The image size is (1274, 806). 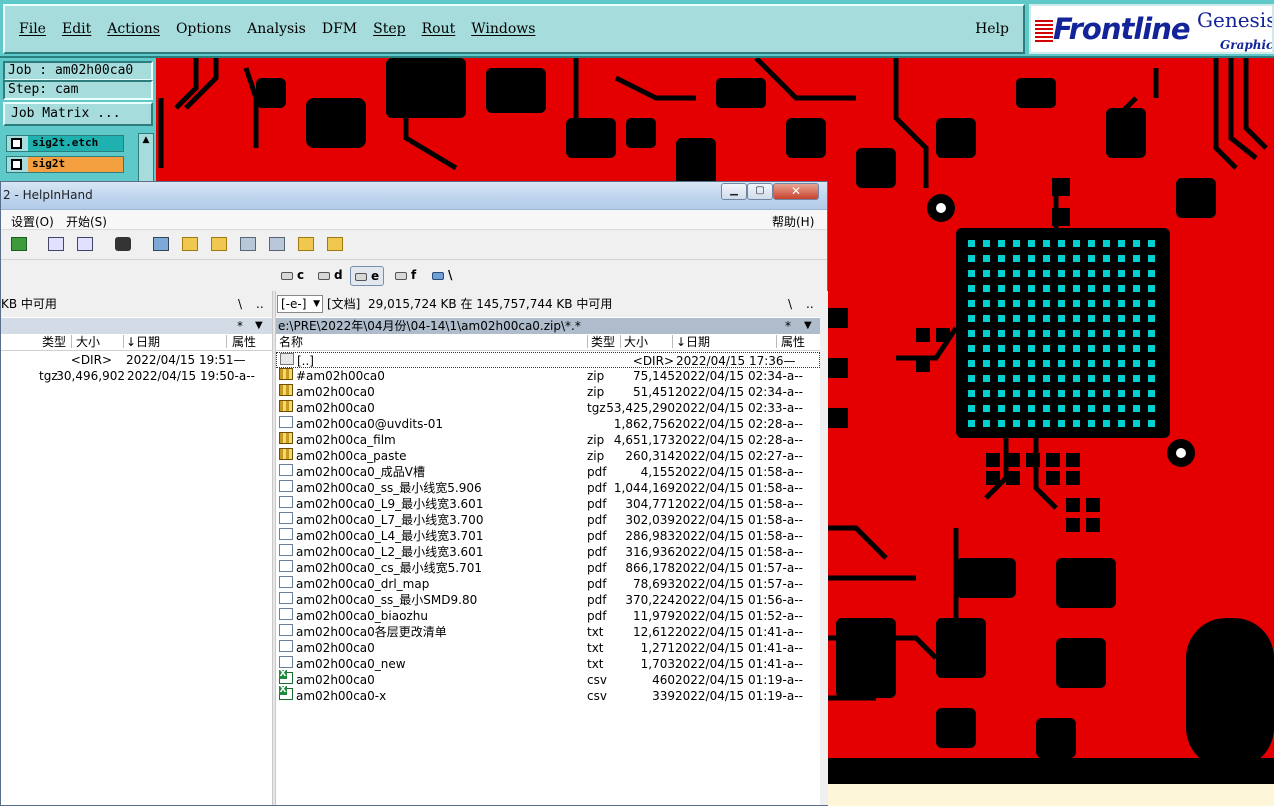 What do you see at coordinates (56, 244) in the screenshot?
I see `ftp-icon` at bounding box center [56, 244].